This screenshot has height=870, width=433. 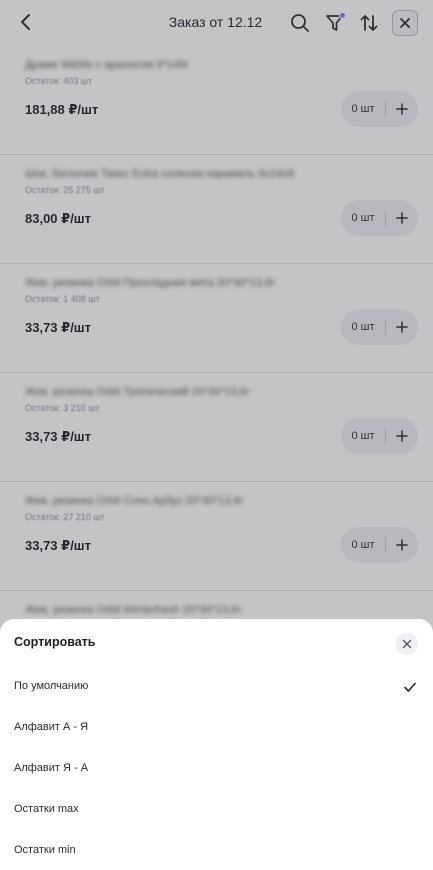 What do you see at coordinates (216, 687) in the screenshot?
I see `sort-option: По умолчанию` at bounding box center [216, 687].